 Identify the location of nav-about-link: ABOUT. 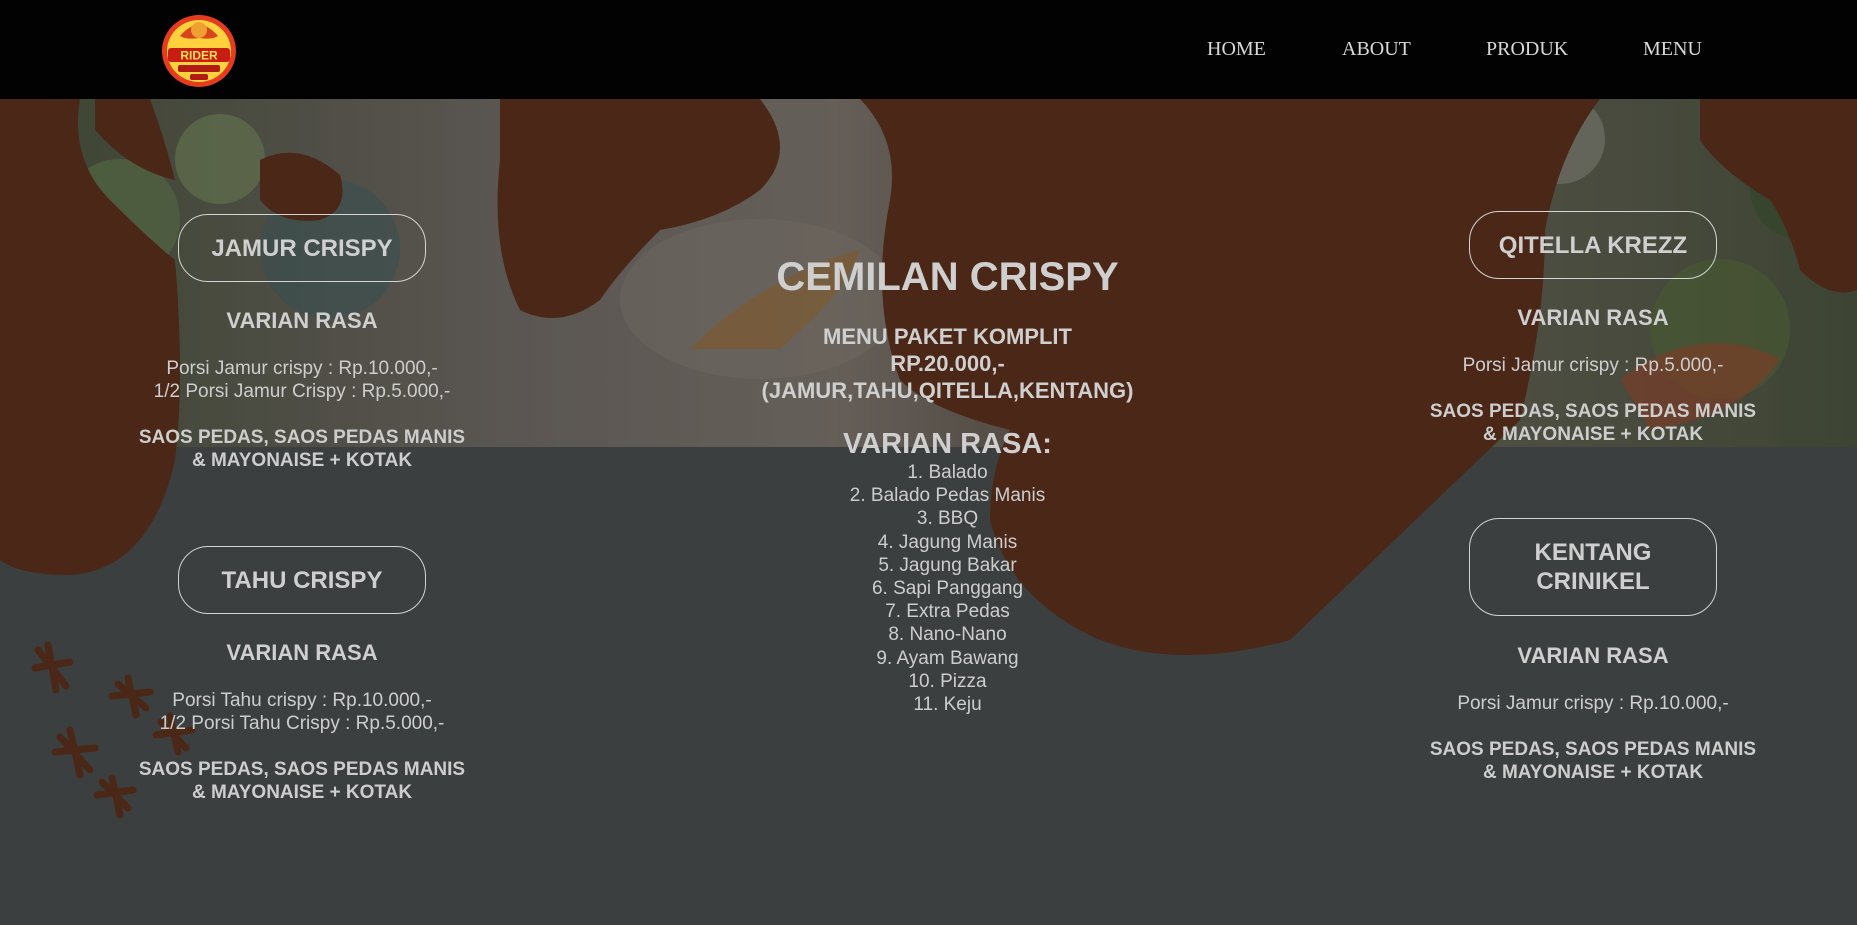
(1376, 49).